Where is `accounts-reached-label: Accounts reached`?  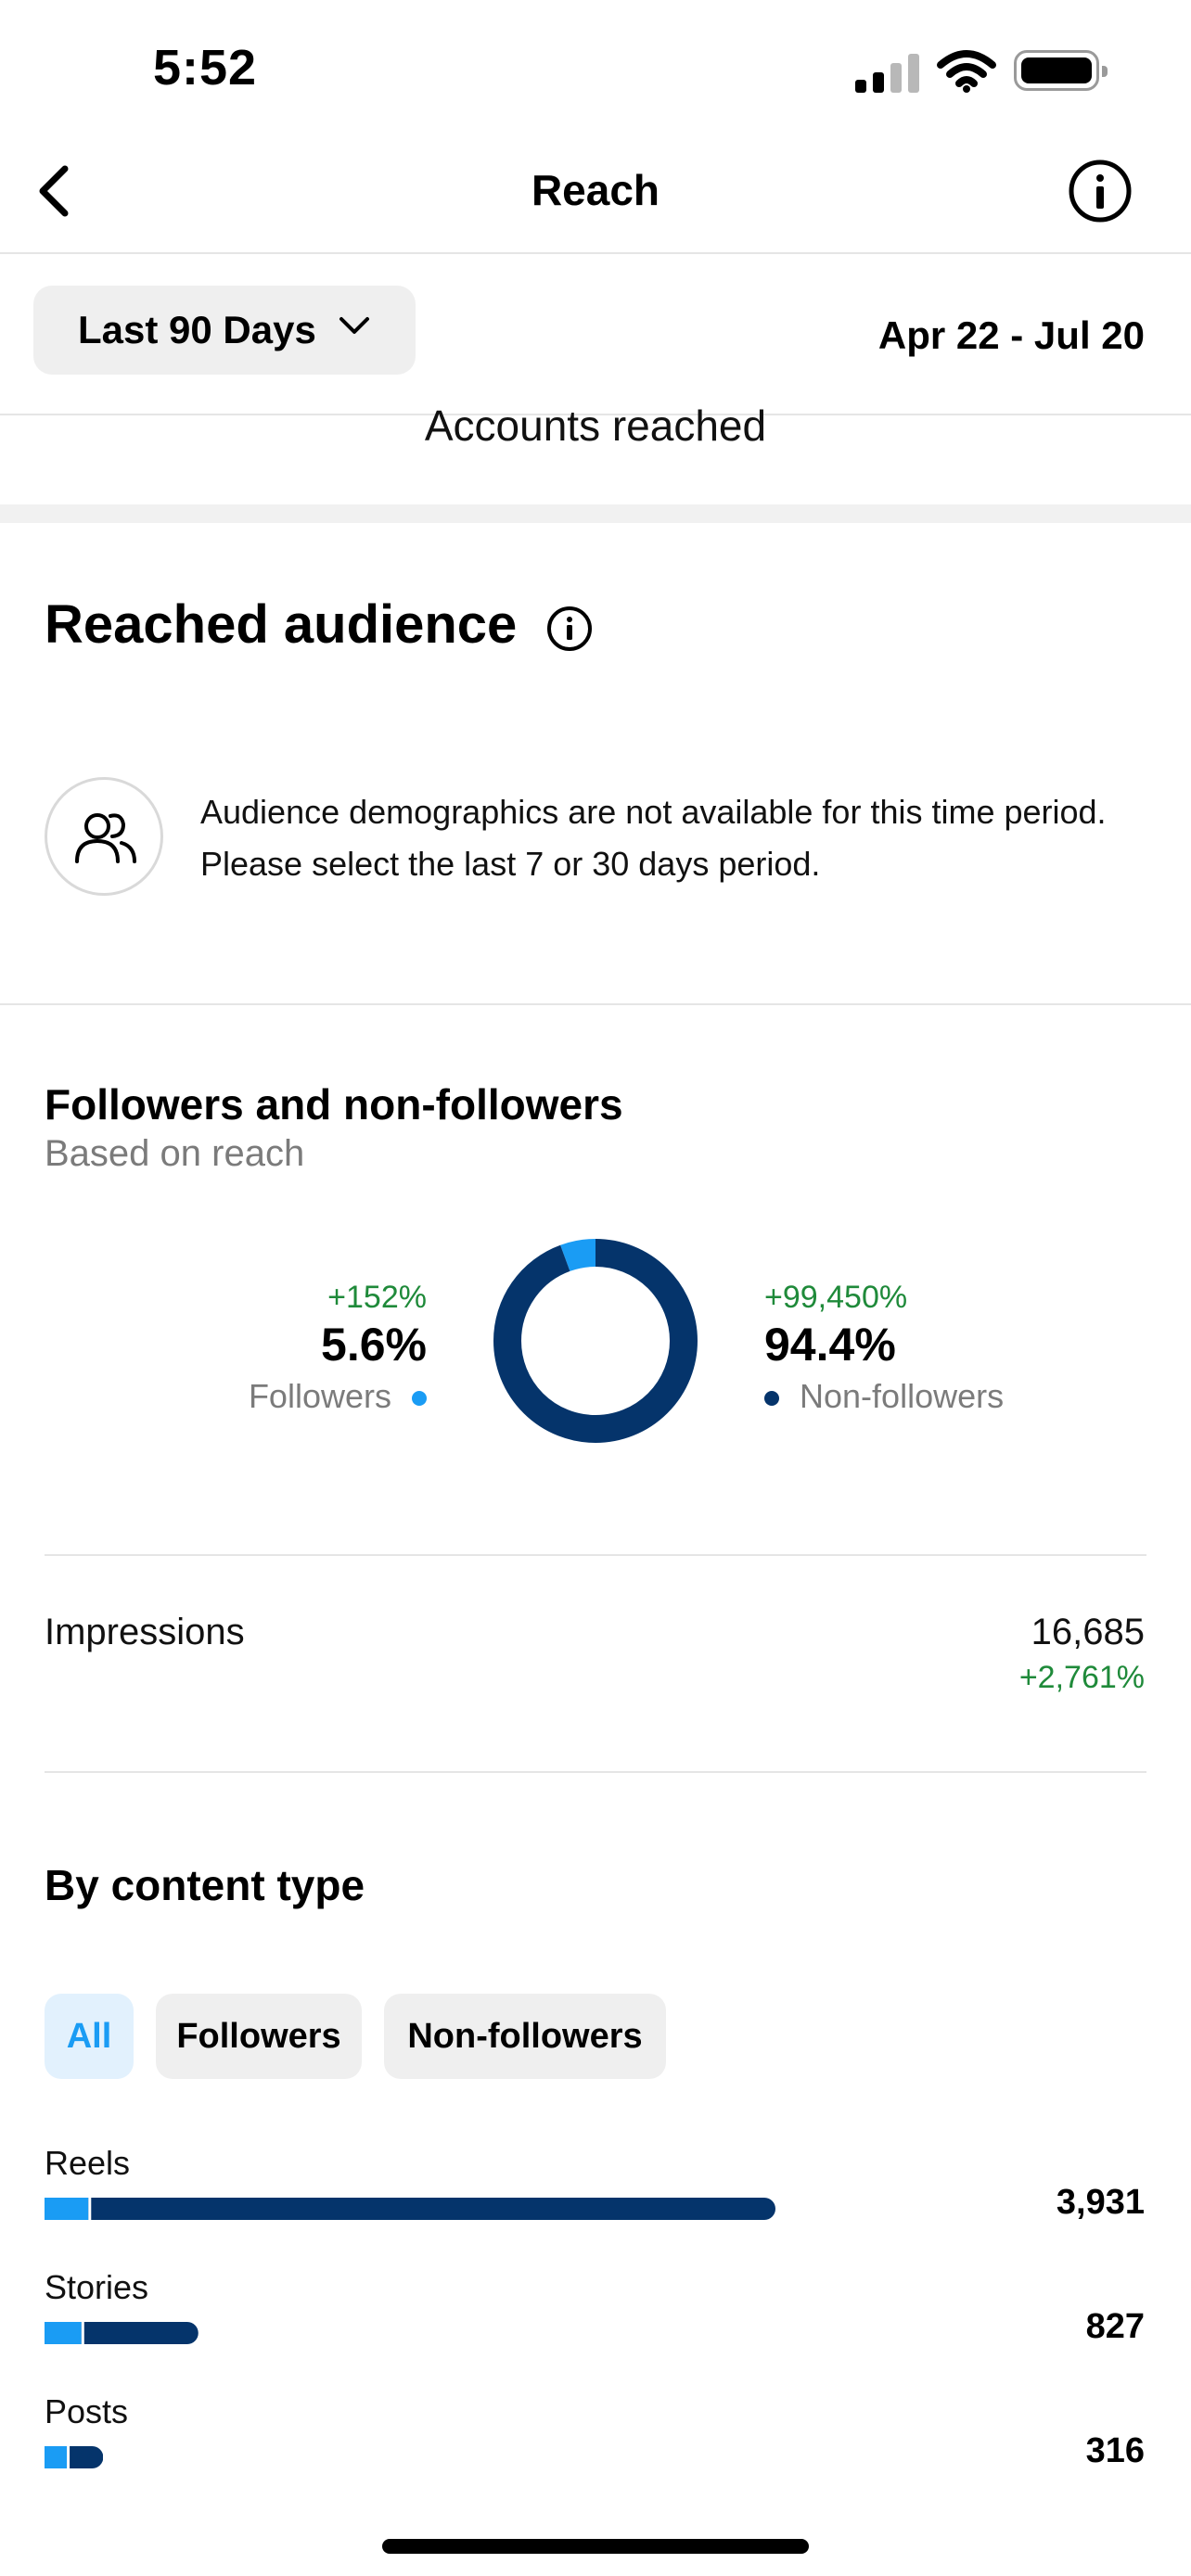 accounts-reached-label: Accounts reached is located at coordinates (595, 426).